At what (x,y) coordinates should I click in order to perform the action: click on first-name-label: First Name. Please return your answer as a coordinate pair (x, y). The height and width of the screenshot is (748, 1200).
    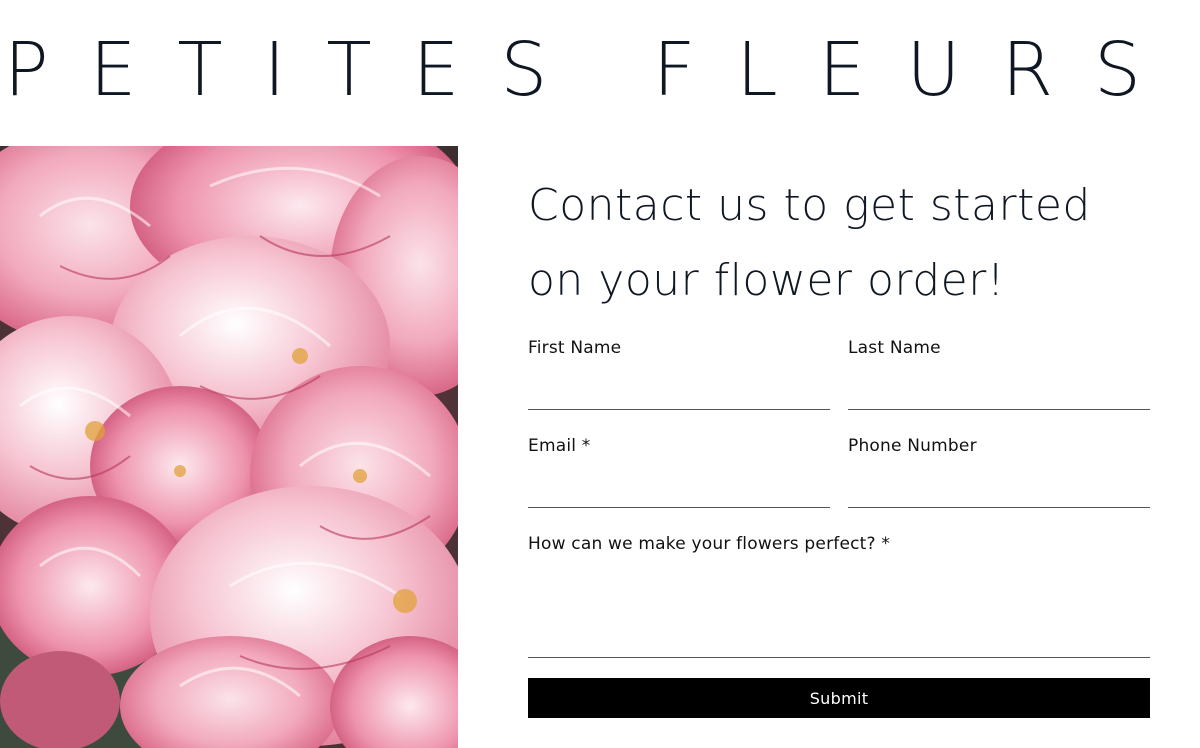
    Looking at the image, I should click on (575, 348).